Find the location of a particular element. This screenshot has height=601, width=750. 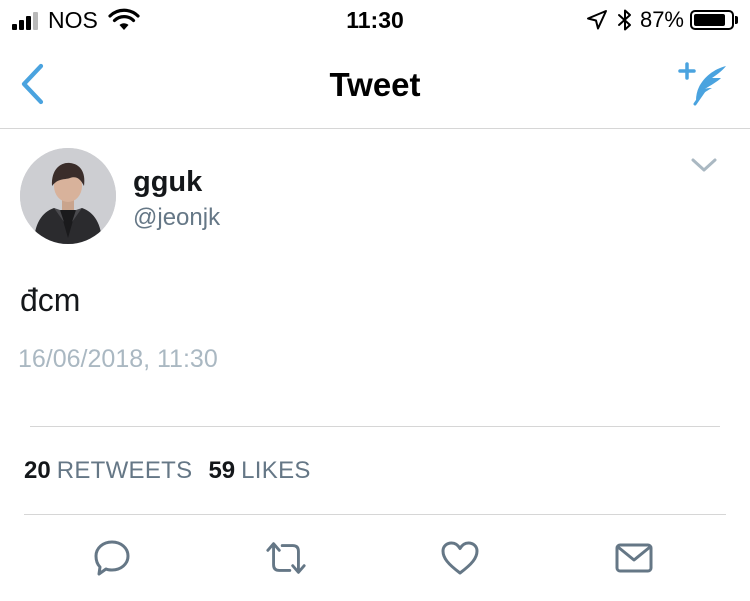

retweet-icon is located at coordinates (286, 558).